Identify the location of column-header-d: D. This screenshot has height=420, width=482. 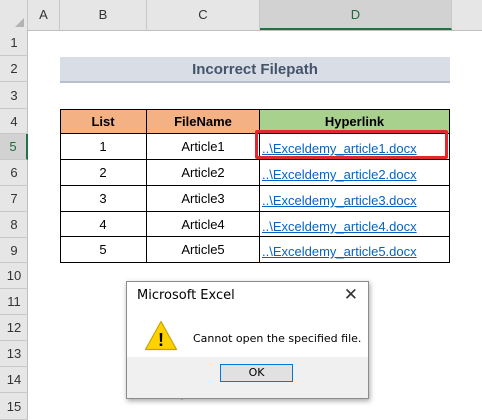
(356, 15).